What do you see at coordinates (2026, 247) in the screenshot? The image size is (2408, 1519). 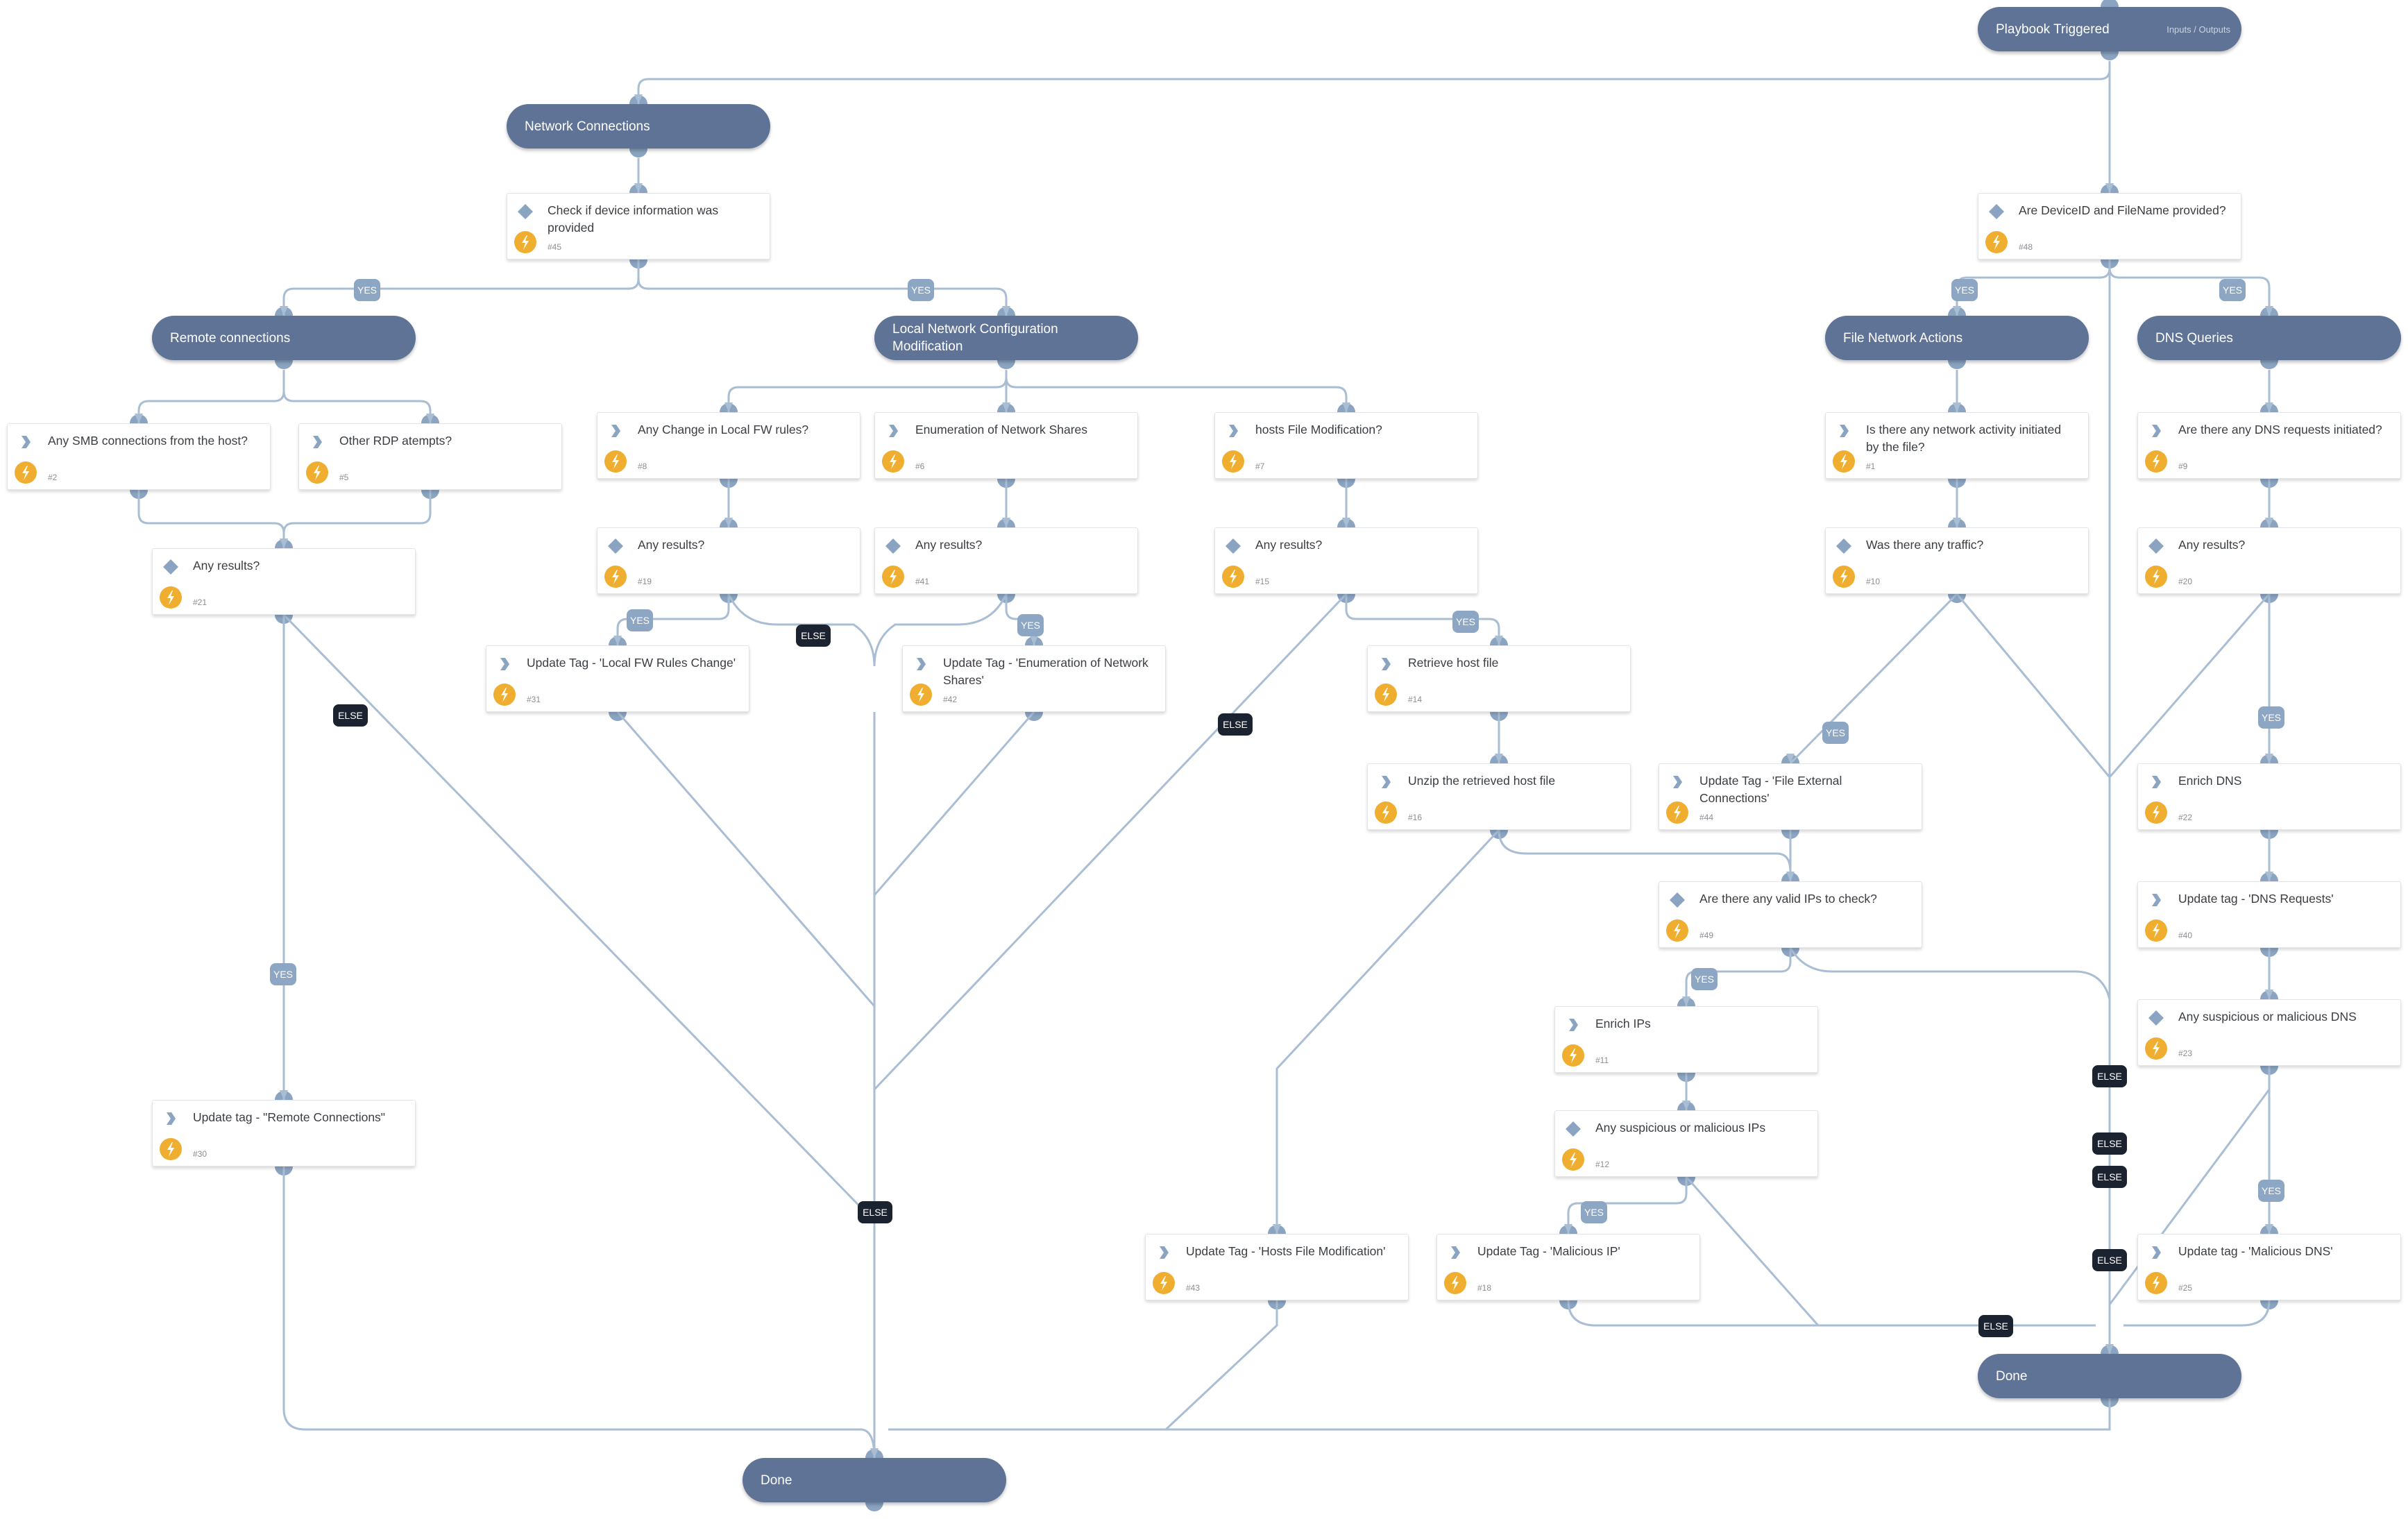 I see `task-id: #48` at bounding box center [2026, 247].